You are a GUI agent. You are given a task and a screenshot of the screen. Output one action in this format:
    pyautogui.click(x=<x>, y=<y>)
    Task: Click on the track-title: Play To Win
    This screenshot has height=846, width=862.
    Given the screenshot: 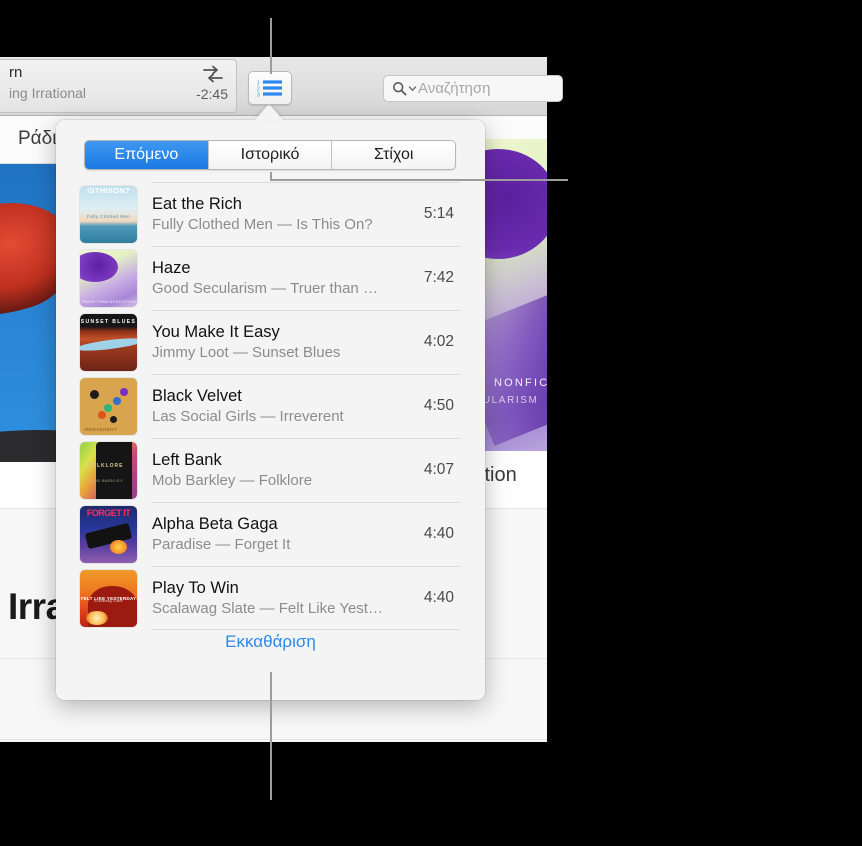 What is the action you would take?
    pyautogui.click(x=195, y=587)
    